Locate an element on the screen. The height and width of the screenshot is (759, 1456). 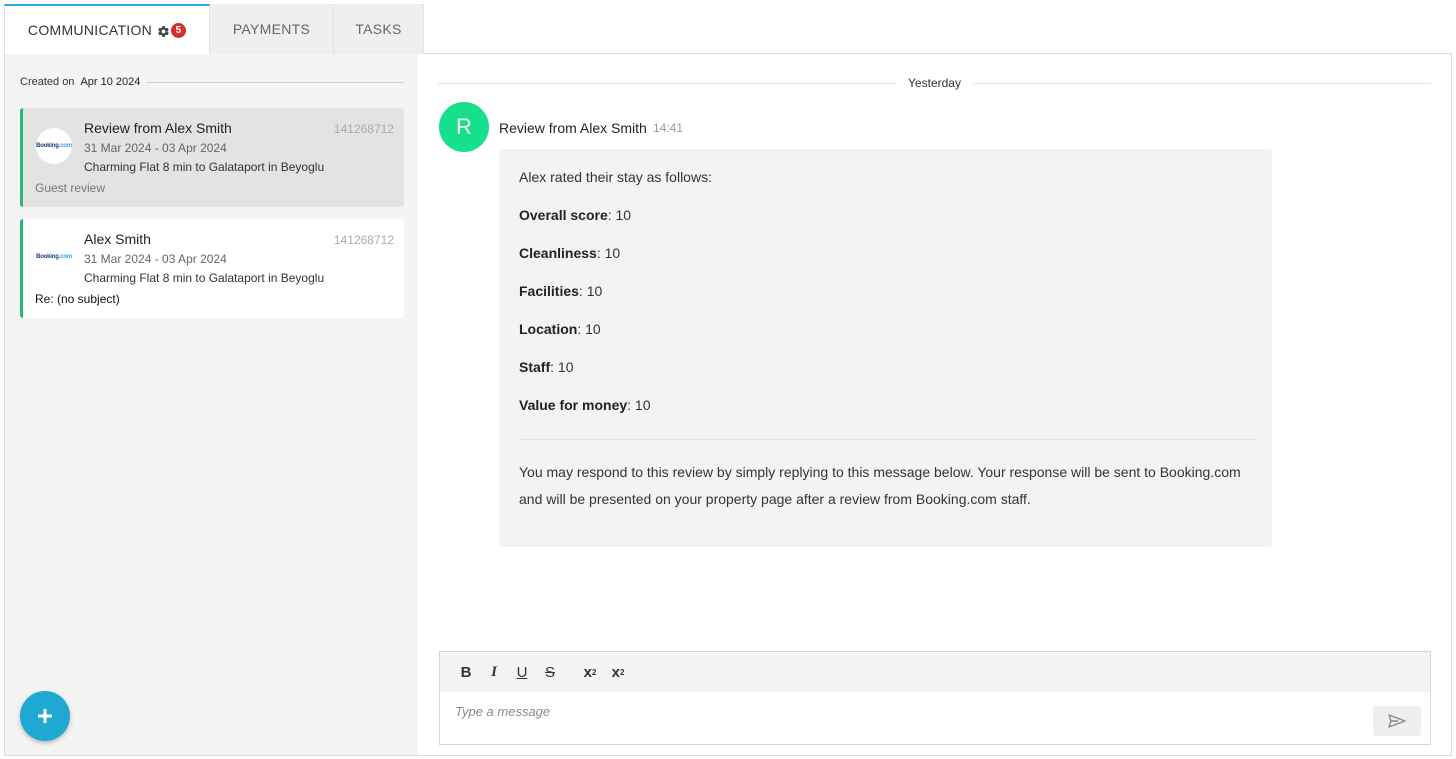
tab-tasks: TASKS is located at coordinates (379, 29).